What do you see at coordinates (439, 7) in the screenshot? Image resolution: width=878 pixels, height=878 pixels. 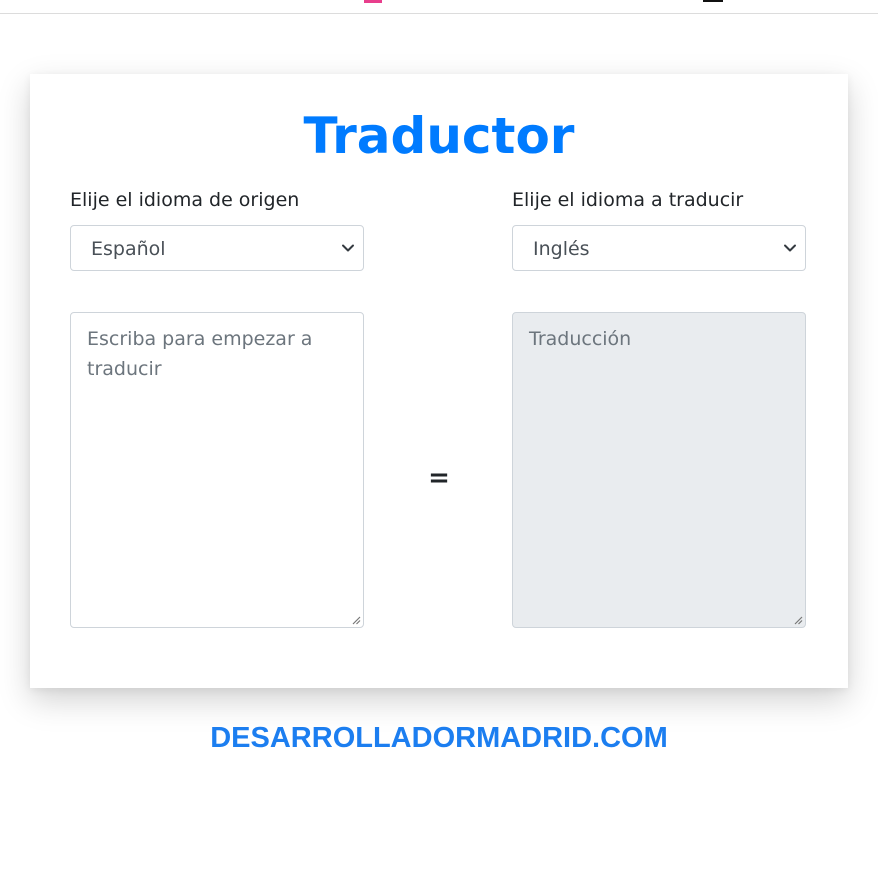 I see `top-bar` at bounding box center [439, 7].